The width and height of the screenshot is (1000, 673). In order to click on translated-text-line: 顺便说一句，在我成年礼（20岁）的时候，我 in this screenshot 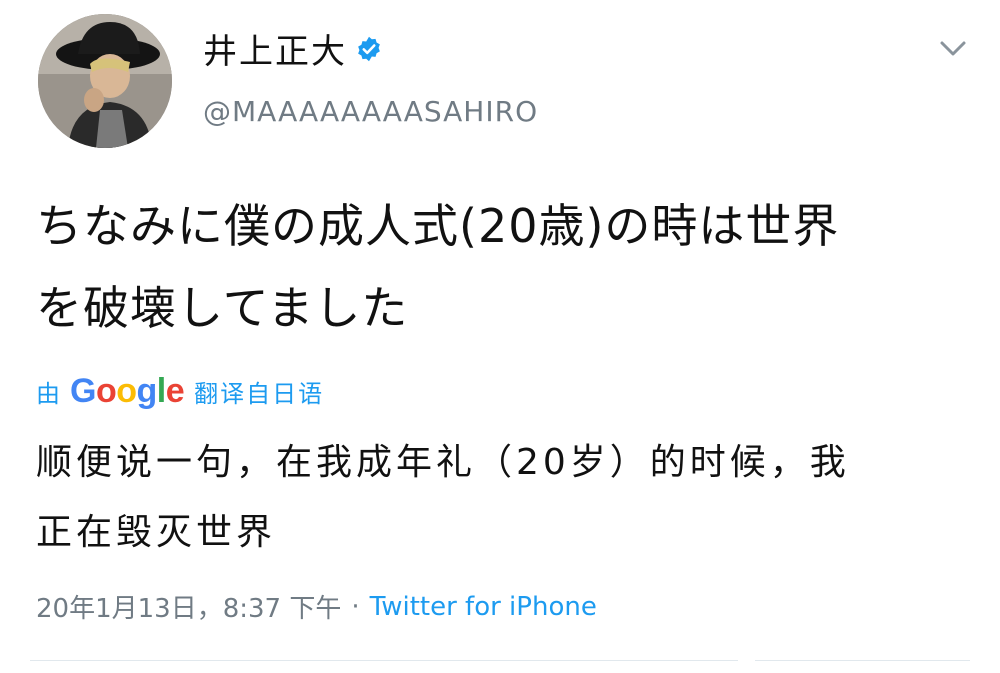, I will do `click(443, 462)`.